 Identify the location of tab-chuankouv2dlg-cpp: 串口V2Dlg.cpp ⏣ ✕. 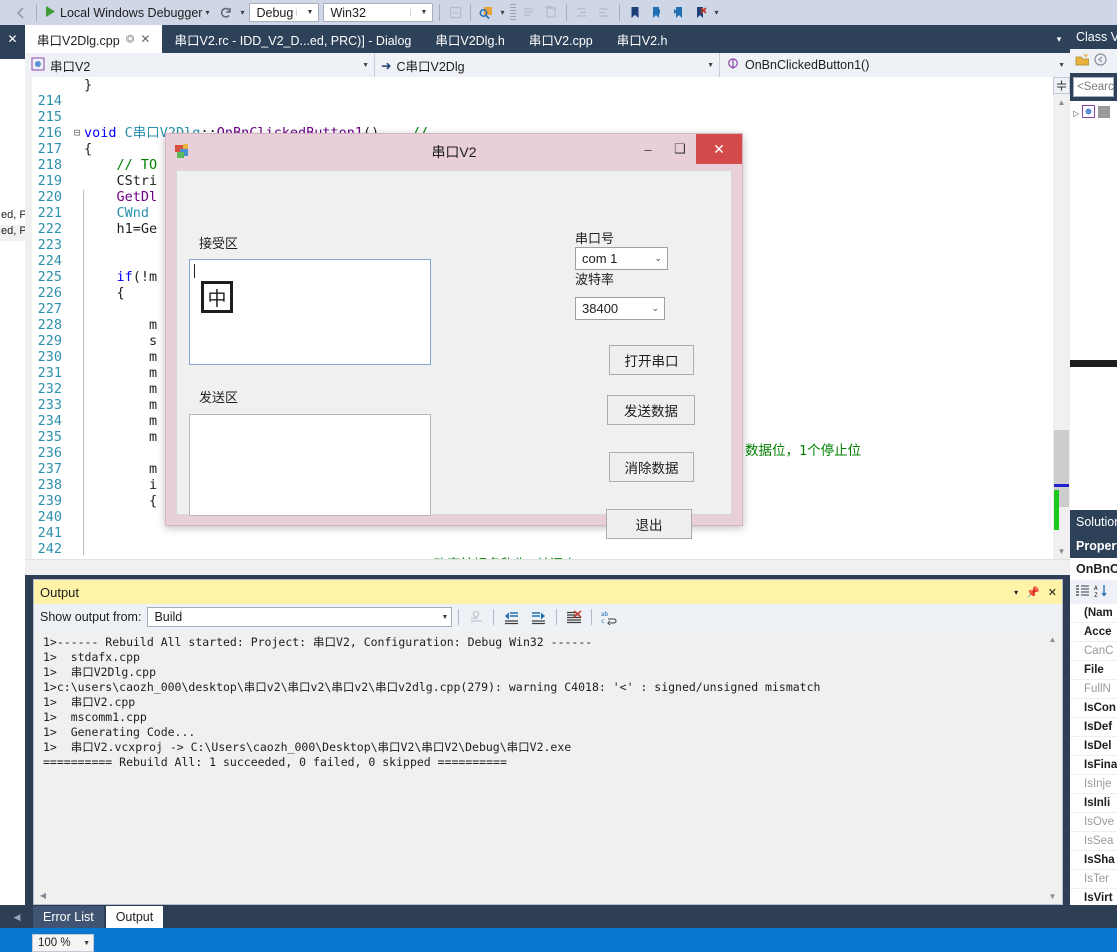
(94, 39).